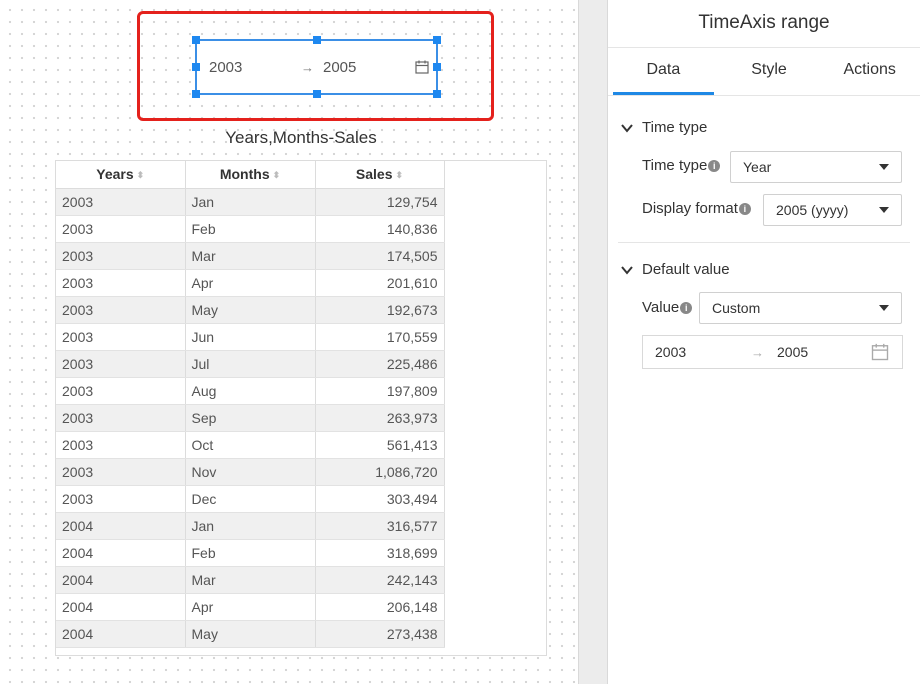  I want to click on cell-month: Aug, so click(250, 391).